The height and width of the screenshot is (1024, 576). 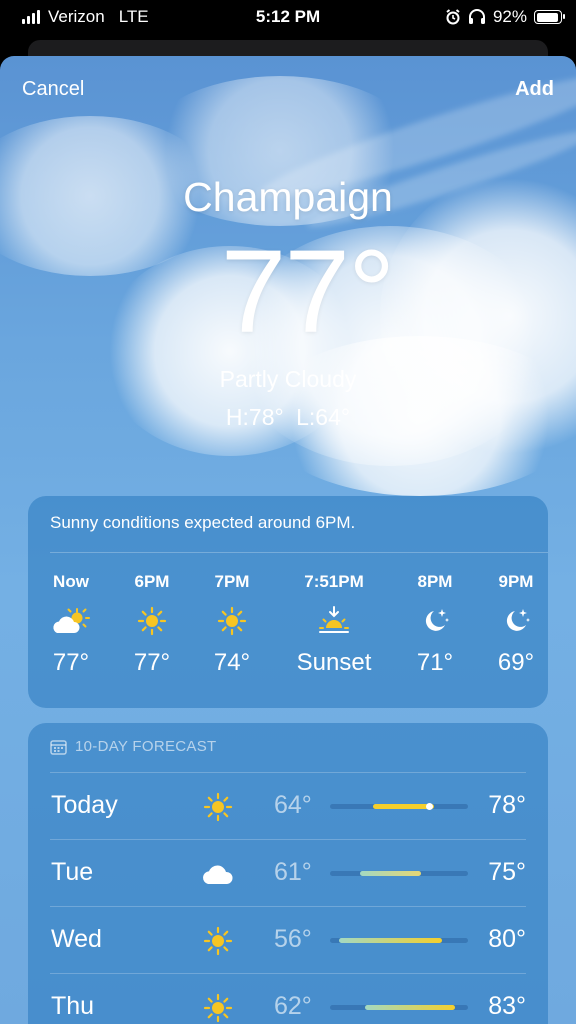 I want to click on current-temperature: 77°, so click(x=307, y=292).